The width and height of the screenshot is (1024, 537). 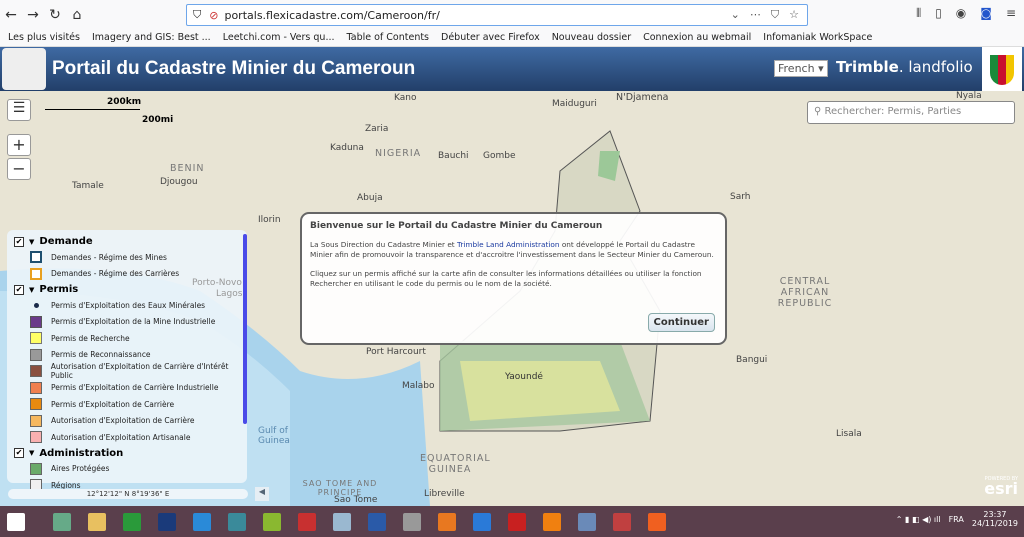 What do you see at coordinates (398, 153) in the screenshot?
I see `country-label: NIGERIA` at bounding box center [398, 153].